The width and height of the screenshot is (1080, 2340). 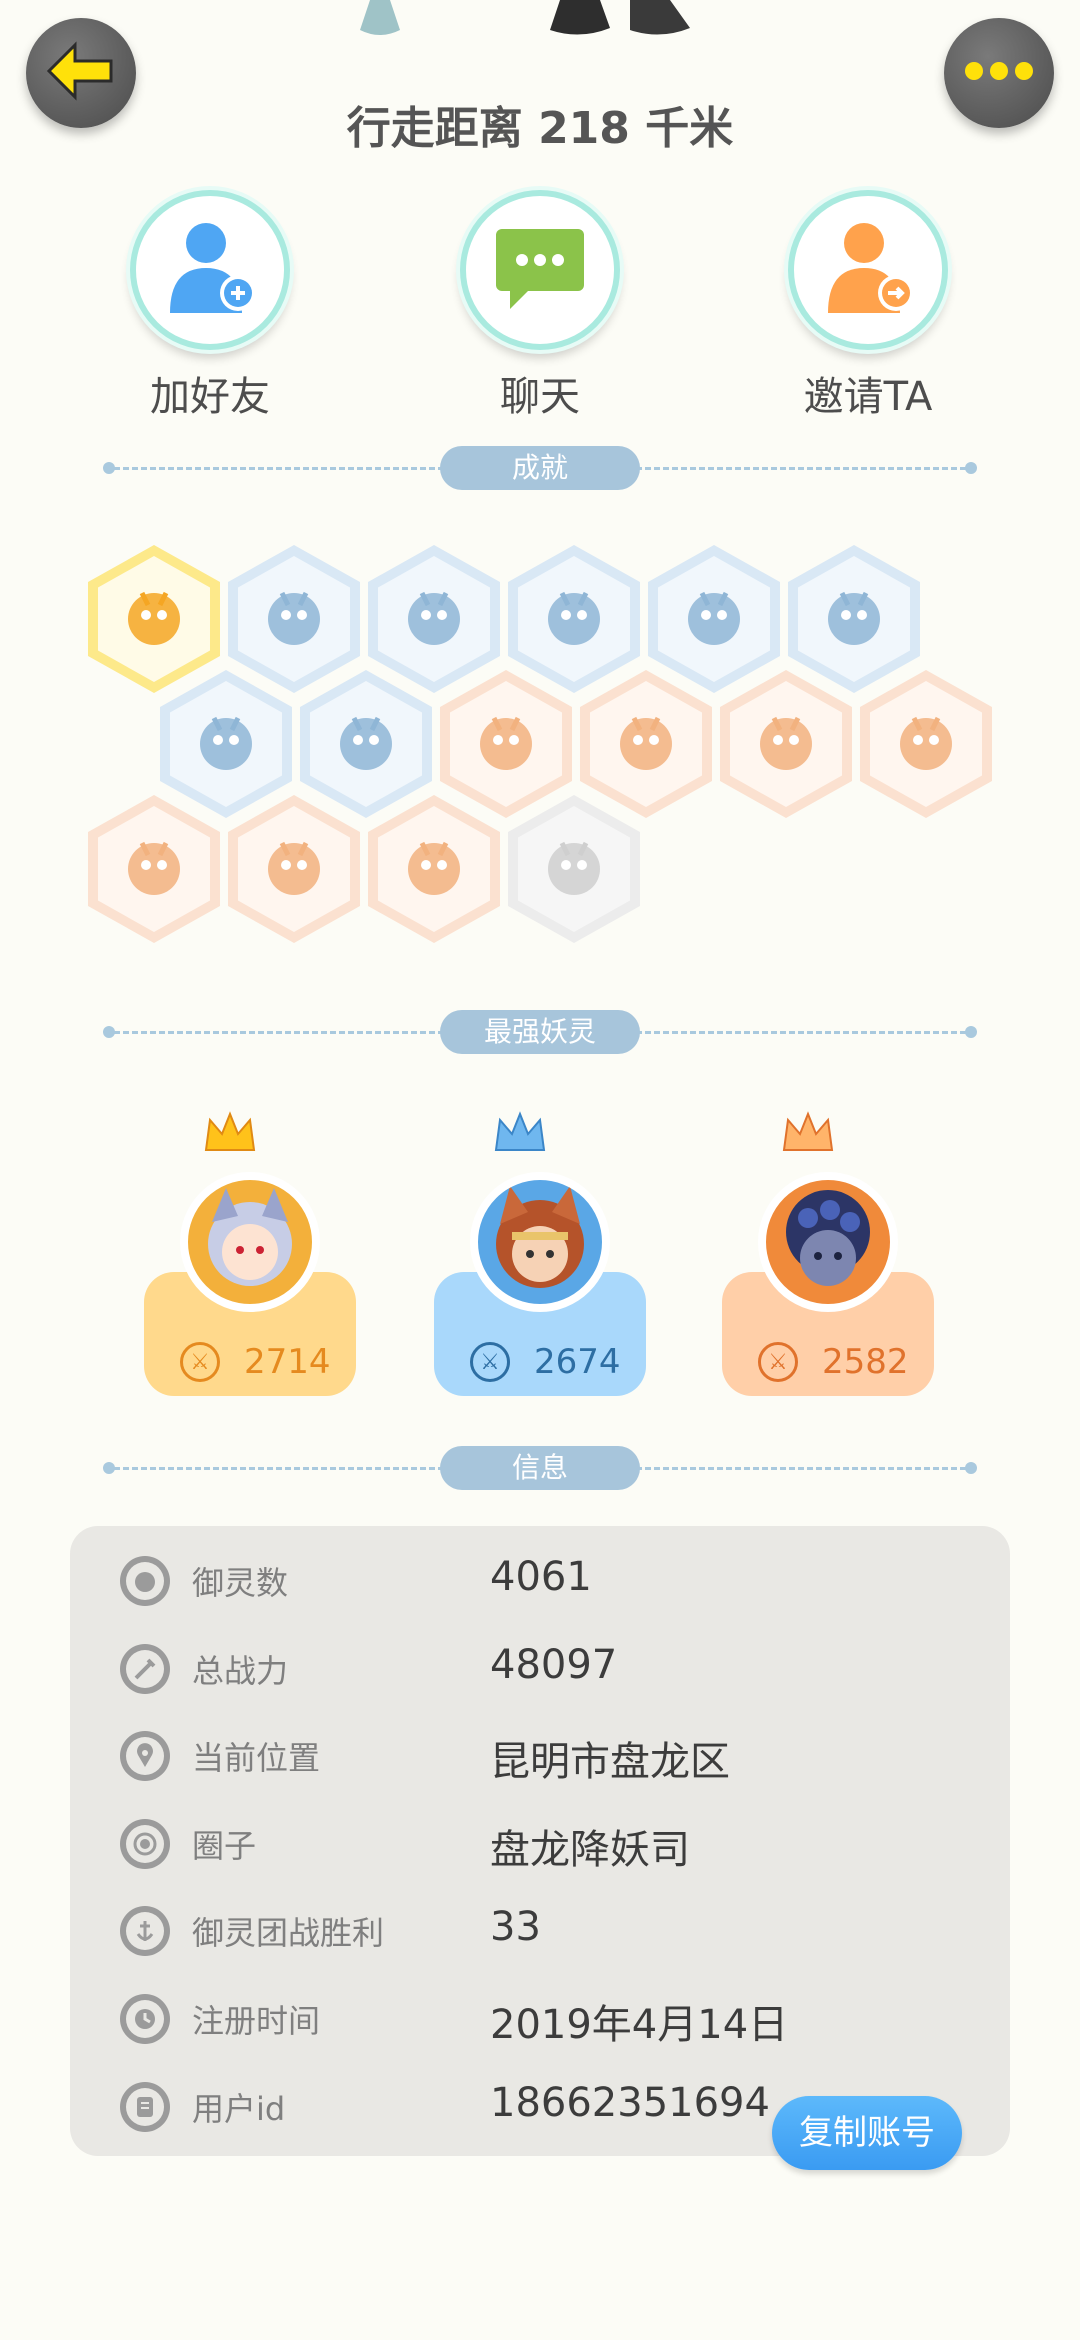 I want to click on clock-icon, so click(x=145, y=2019).